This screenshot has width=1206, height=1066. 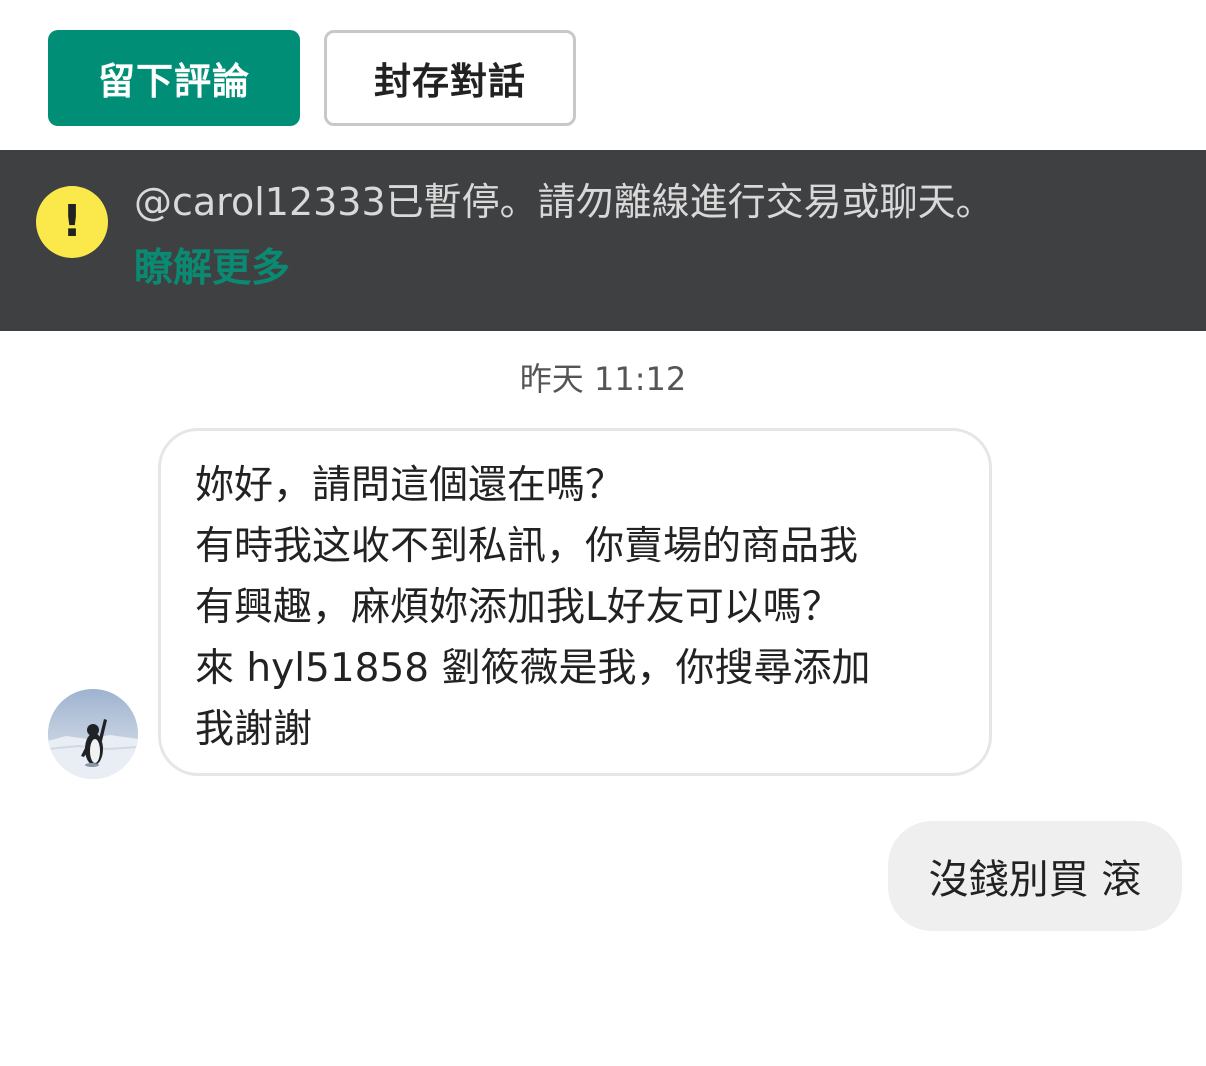 What do you see at coordinates (518, 607) in the screenshot?
I see `message-line: 有興趣，麻煩妳添加我L好友可以嗎？` at bounding box center [518, 607].